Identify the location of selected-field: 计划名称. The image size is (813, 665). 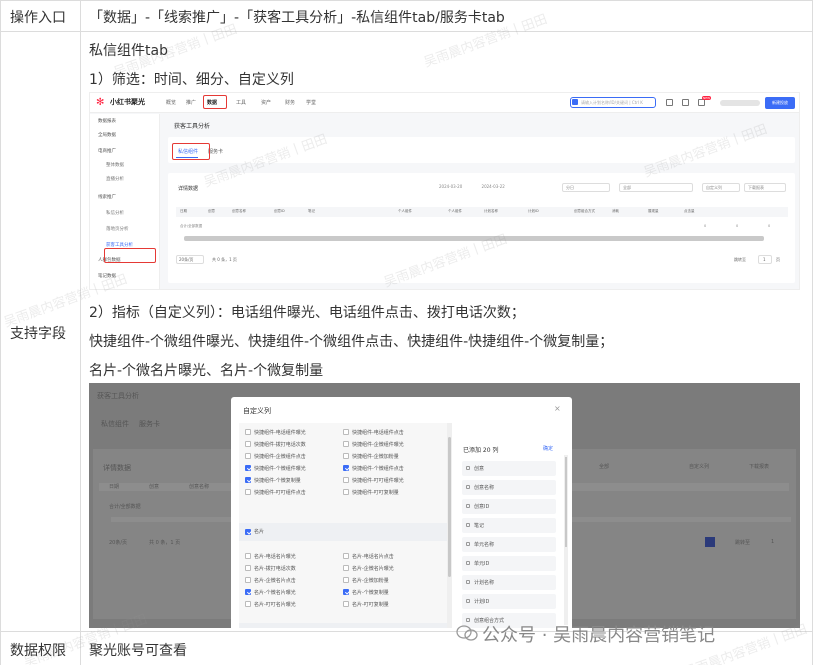
(509, 582).